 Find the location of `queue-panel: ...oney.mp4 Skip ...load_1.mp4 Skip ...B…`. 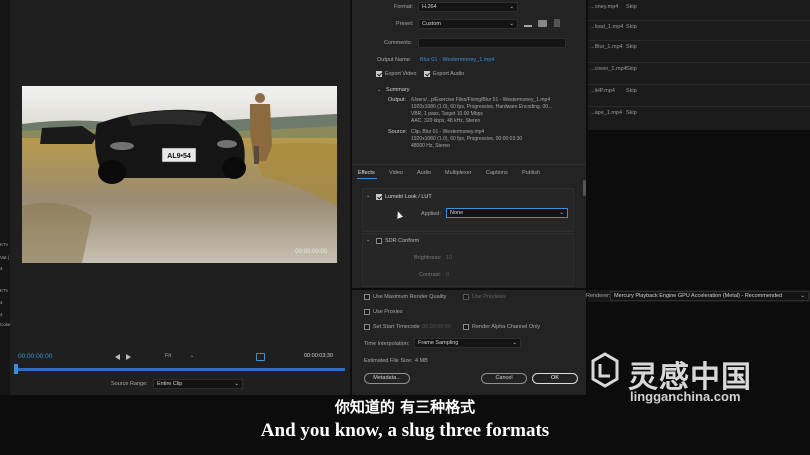

queue-panel: ...oney.mp4 Skip ...load_1.mp4 Skip ...B… is located at coordinates (699, 65).